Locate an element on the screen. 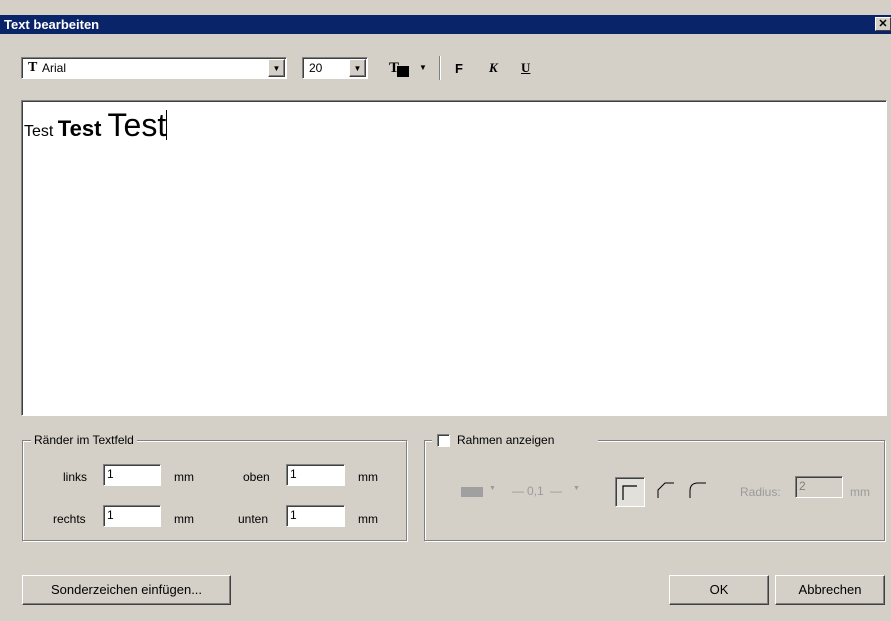 This screenshot has width=891, height=621. bold-button: F is located at coordinates (459, 68).